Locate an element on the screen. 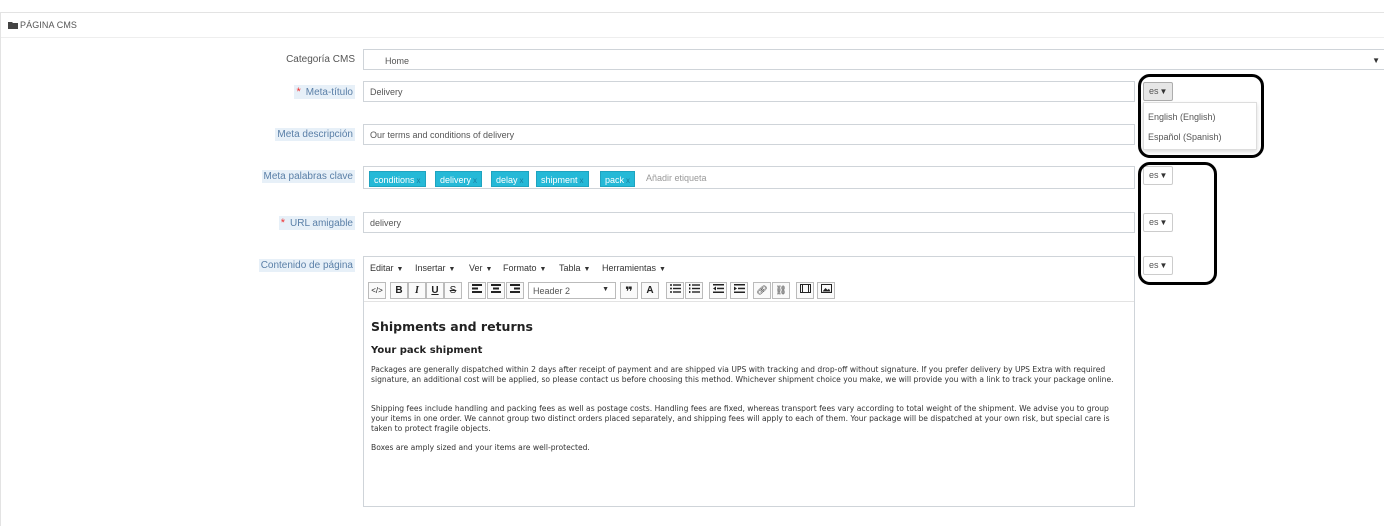 Image resolution: width=1384 pixels, height=526 pixels. tag-label: shipment is located at coordinates (559, 180).